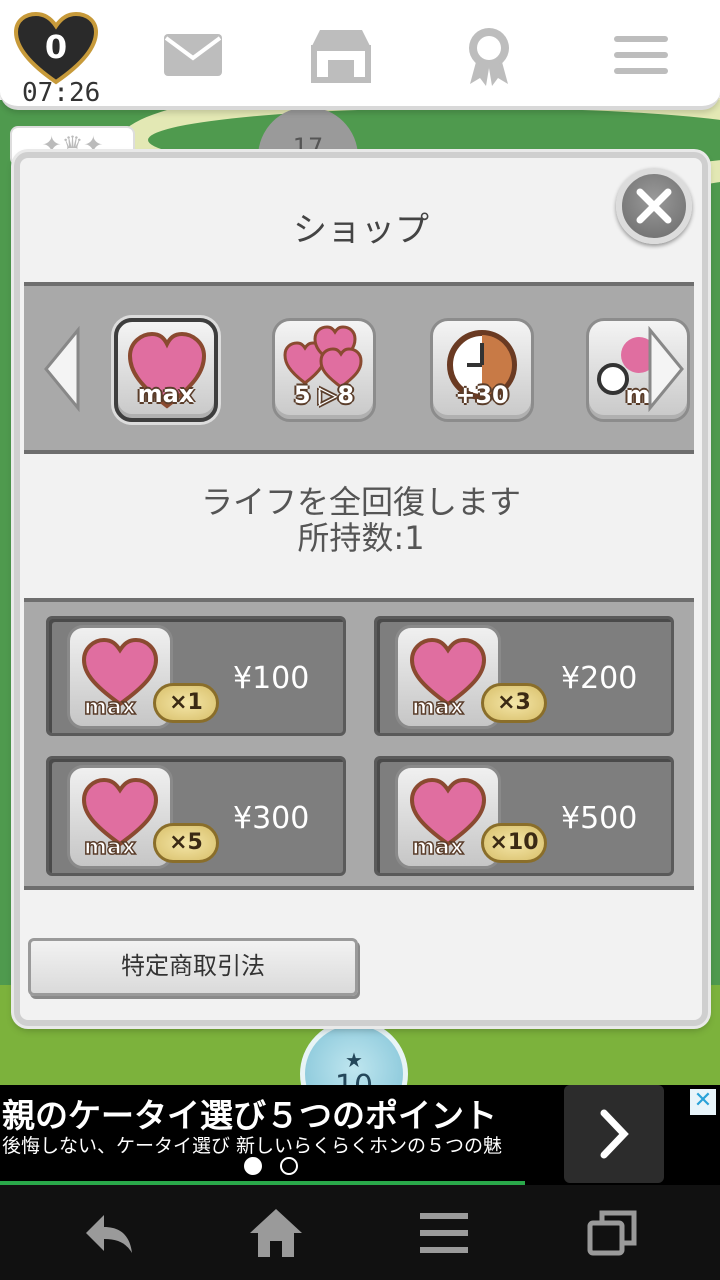 The width and height of the screenshot is (720, 1280). Describe the element at coordinates (108, 1233) in the screenshot. I see `back-icon` at that location.